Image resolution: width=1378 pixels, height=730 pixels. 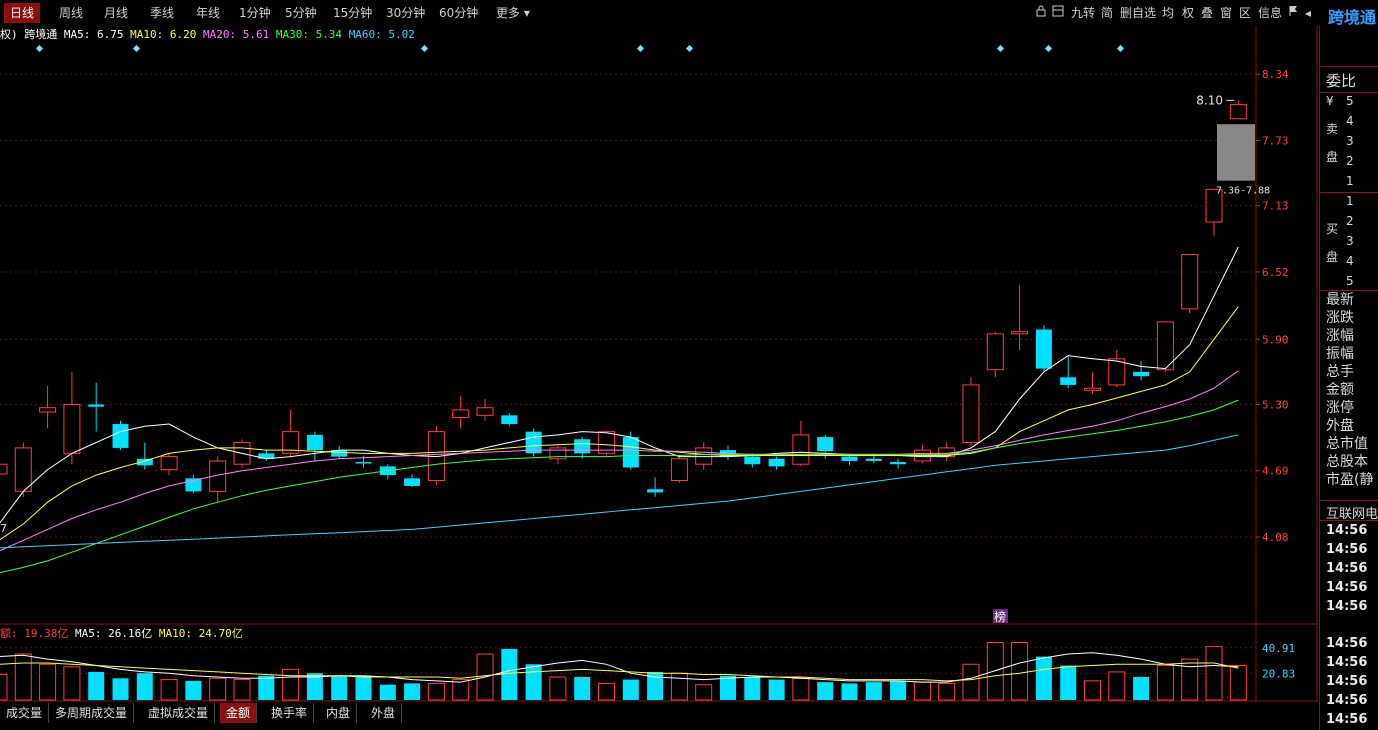 What do you see at coordinates (1340, 300) in the screenshot?
I see `stat-latest: 最新` at bounding box center [1340, 300].